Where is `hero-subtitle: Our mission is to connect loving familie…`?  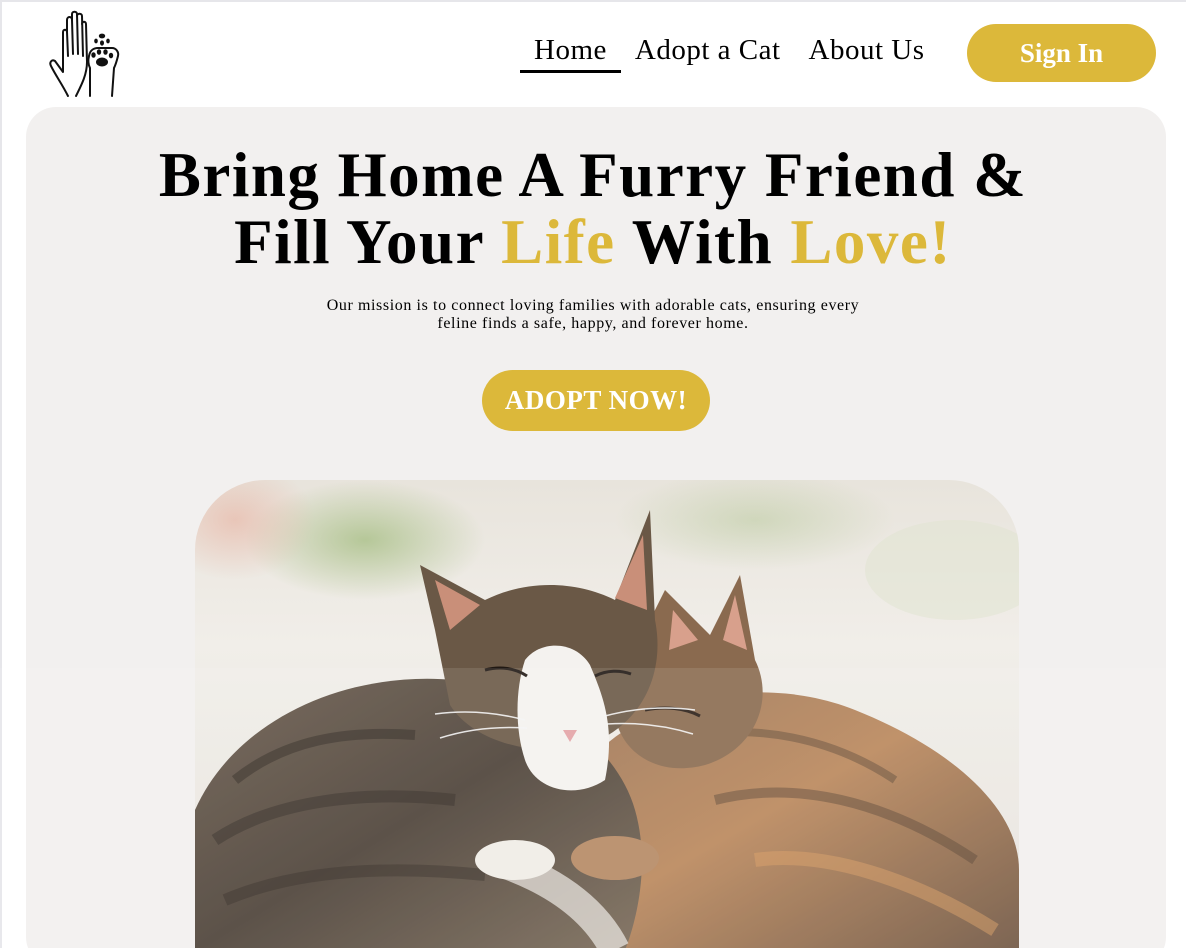
hero-subtitle: Our mission is to connect loving familie… is located at coordinates (593, 315).